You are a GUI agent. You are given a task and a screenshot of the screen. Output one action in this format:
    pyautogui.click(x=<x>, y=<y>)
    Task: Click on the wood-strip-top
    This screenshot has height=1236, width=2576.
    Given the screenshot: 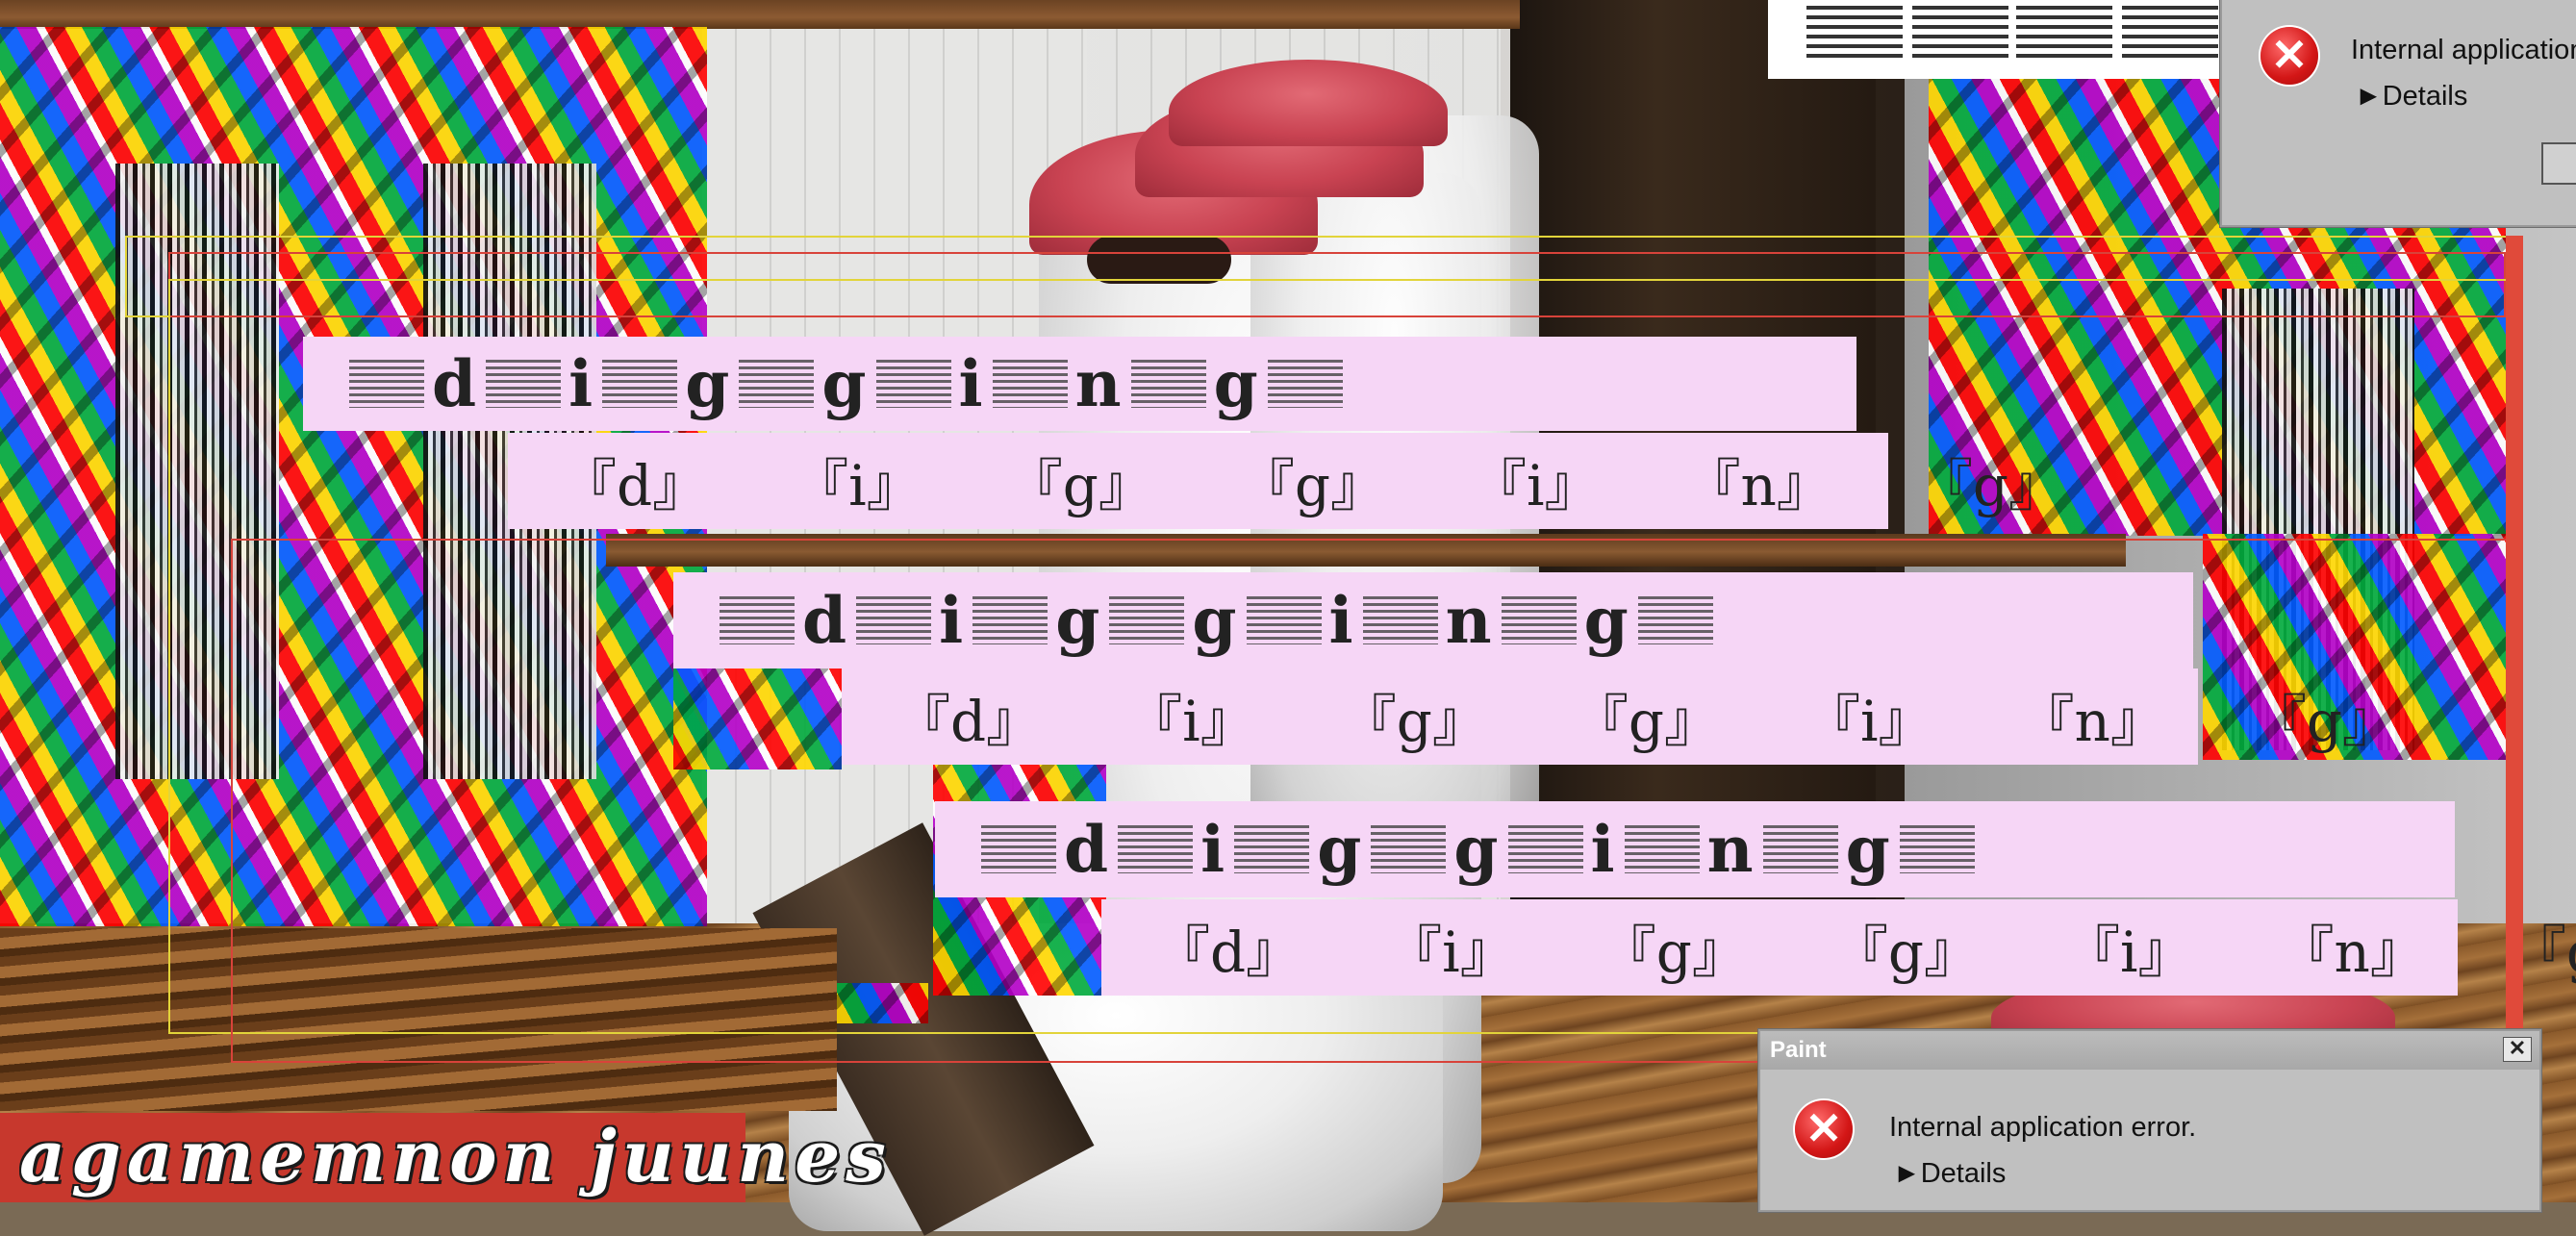 What is the action you would take?
    pyautogui.click(x=760, y=14)
    